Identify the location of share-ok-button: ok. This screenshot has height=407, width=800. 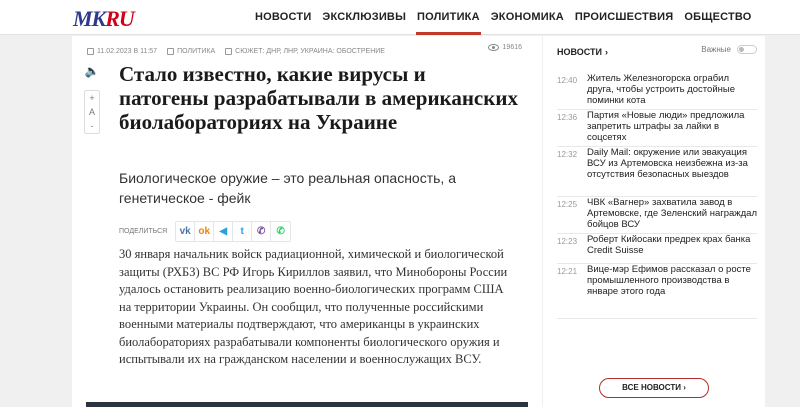
(205, 231).